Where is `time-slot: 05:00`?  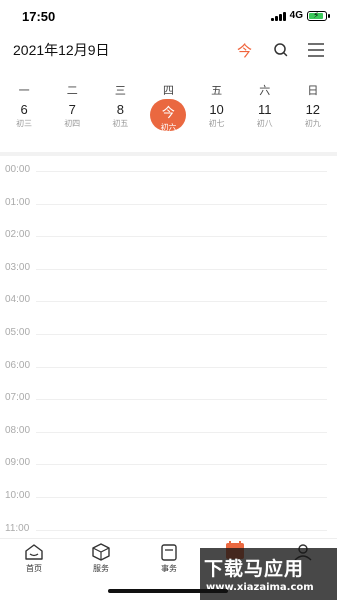 time-slot: 05:00 is located at coordinates (168, 335).